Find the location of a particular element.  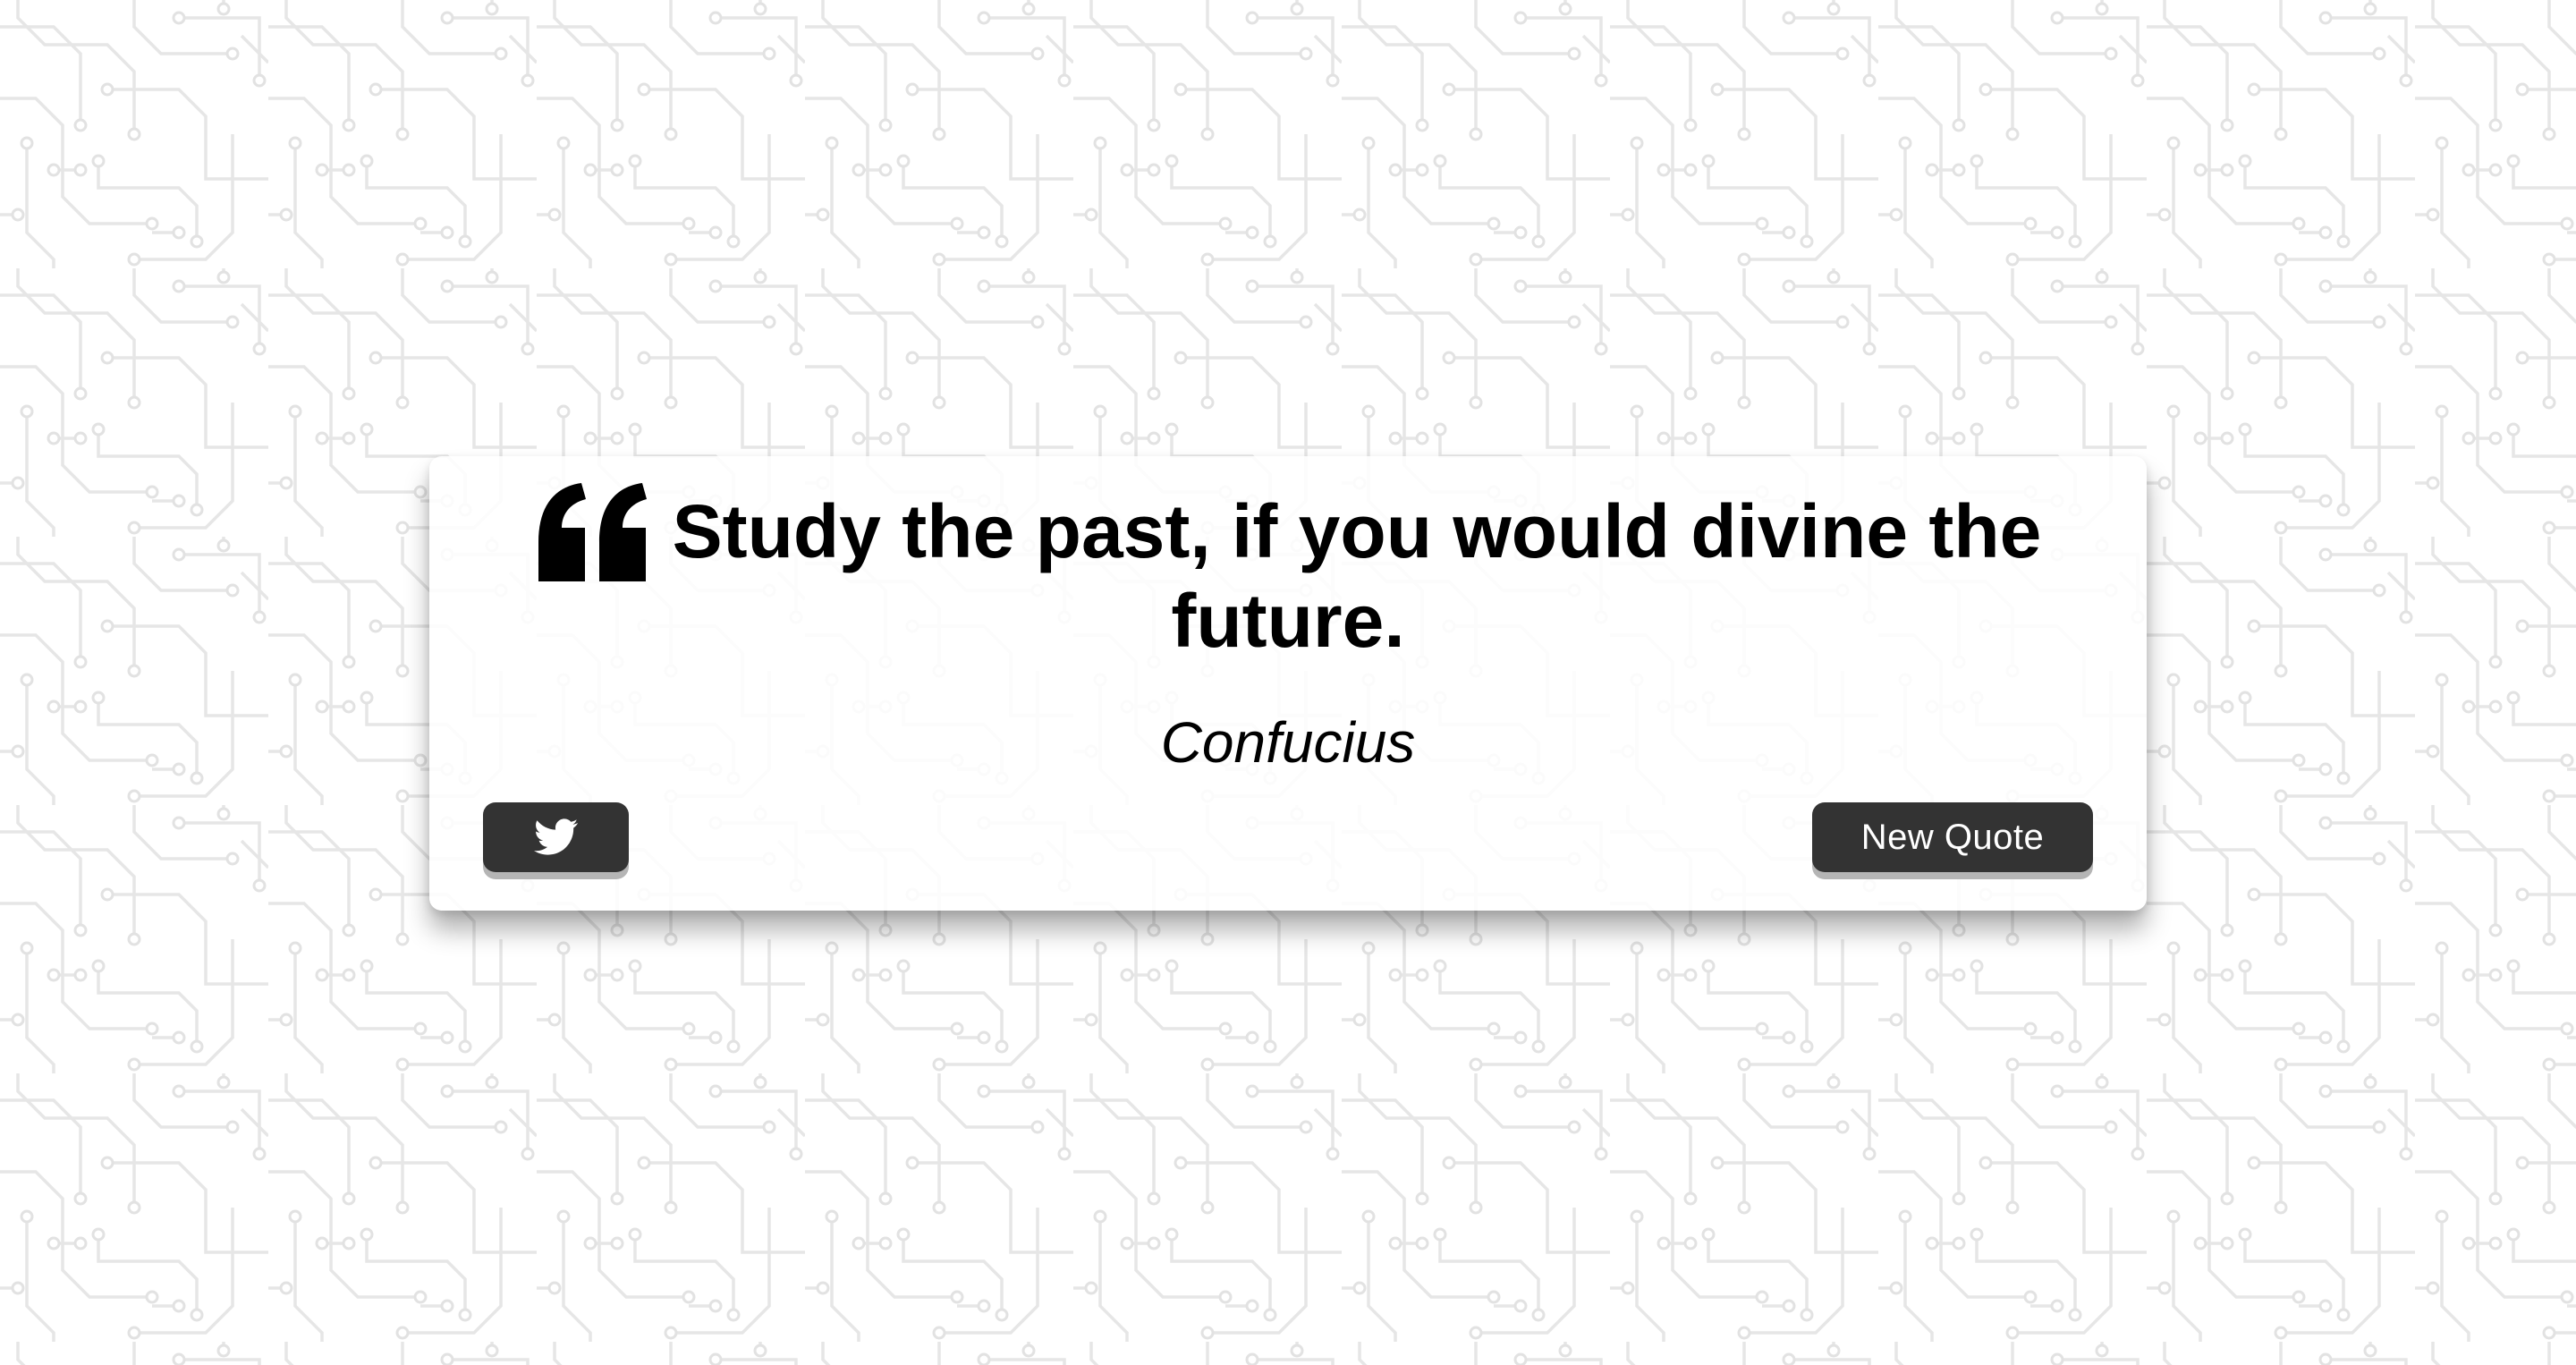

quote-author: Confucius is located at coordinates (1288, 742).